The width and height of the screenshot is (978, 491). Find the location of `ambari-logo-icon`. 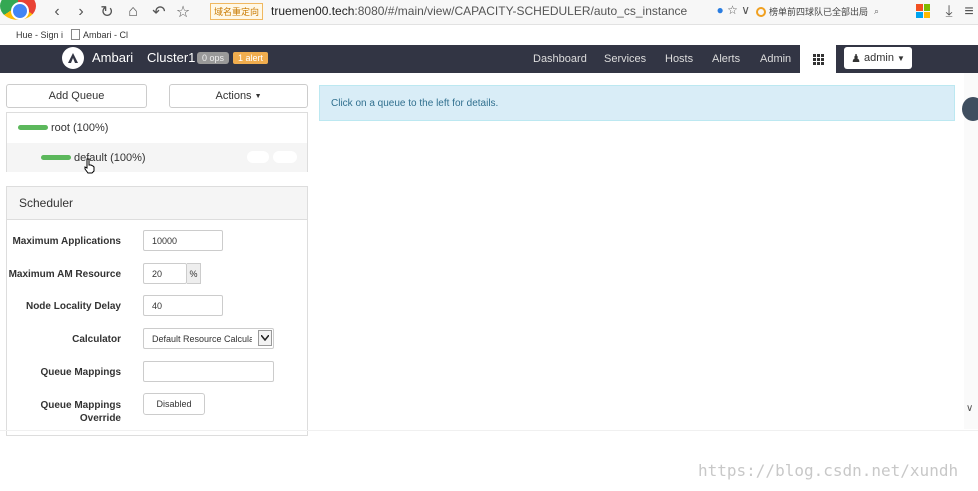

ambari-logo-icon is located at coordinates (73, 58).